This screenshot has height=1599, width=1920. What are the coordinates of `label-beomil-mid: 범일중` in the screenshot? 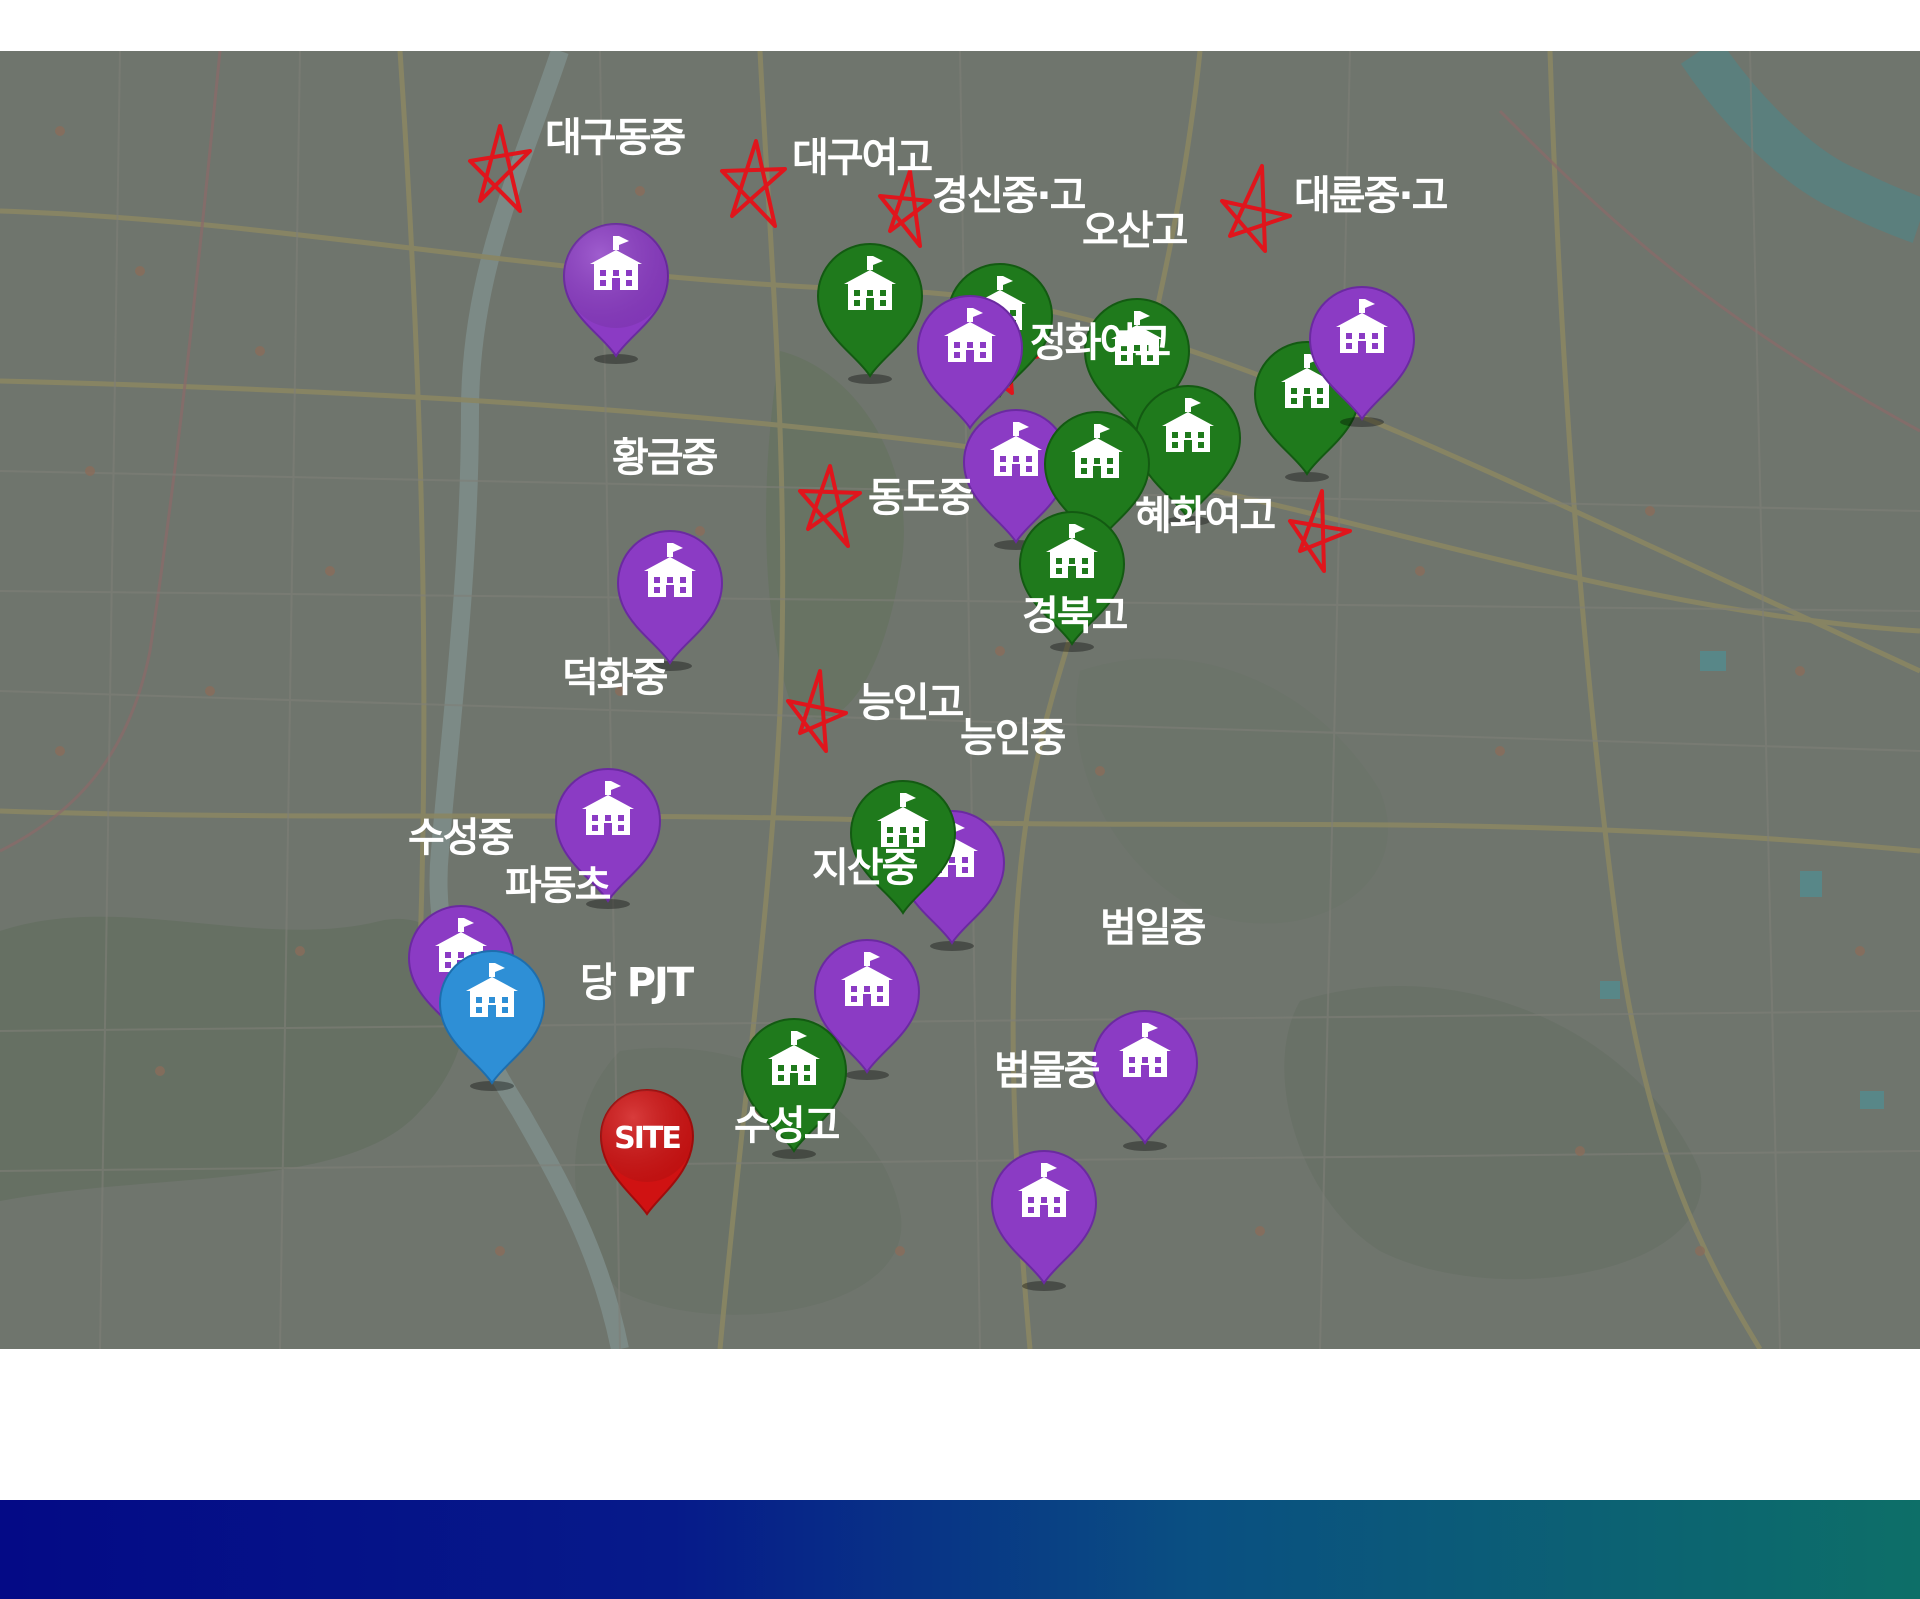 It's located at (1153, 928).